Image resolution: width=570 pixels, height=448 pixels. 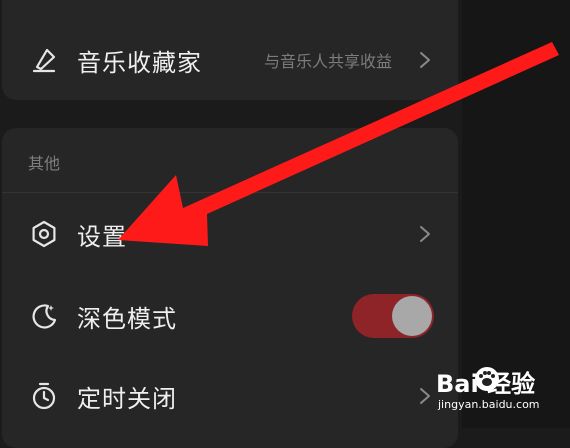 I want to click on music-collector-subtitle: 与音乐人共享收益, so click(x=327, y=61).